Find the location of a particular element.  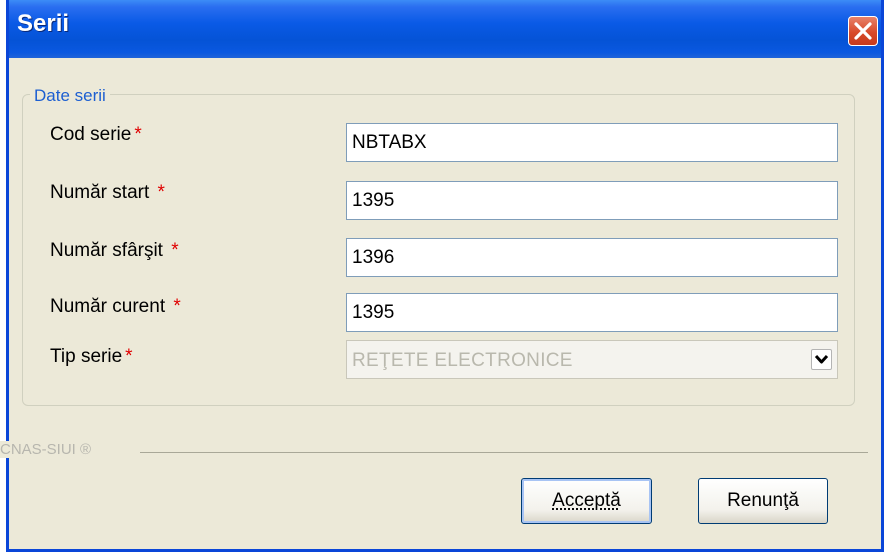

close-icon is located at coordinates (863, 31).